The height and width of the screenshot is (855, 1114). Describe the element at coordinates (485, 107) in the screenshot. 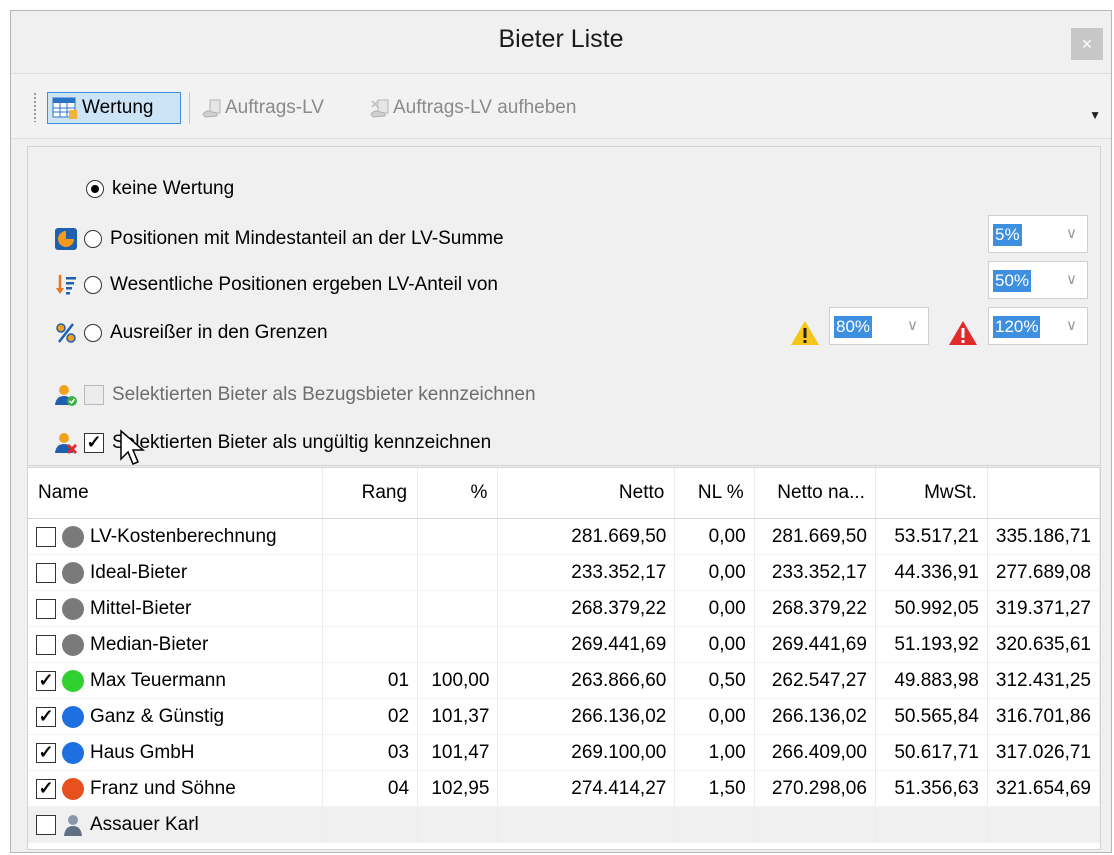

I see `auftrags-lv-aufheben-label: Auftrags-LV aufheben` at that location.